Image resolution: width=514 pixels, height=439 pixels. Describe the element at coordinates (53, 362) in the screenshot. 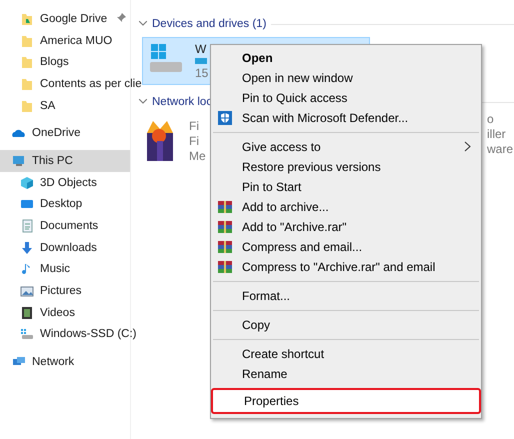

I see `sidebar-item: Network` at that location.